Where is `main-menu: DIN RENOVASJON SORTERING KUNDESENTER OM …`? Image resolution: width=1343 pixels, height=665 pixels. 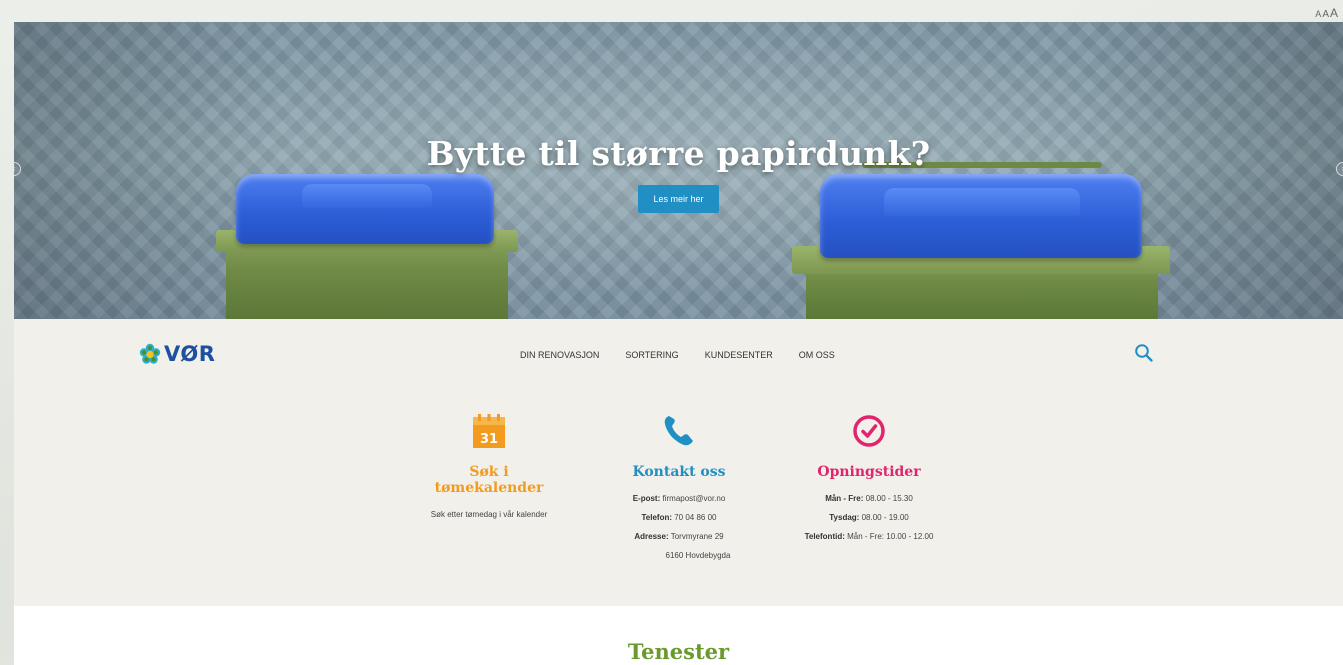 main-menu: DIN RENOVASJON SORTERING KUNDESENTER OM … is located at coordinates (690, 355).